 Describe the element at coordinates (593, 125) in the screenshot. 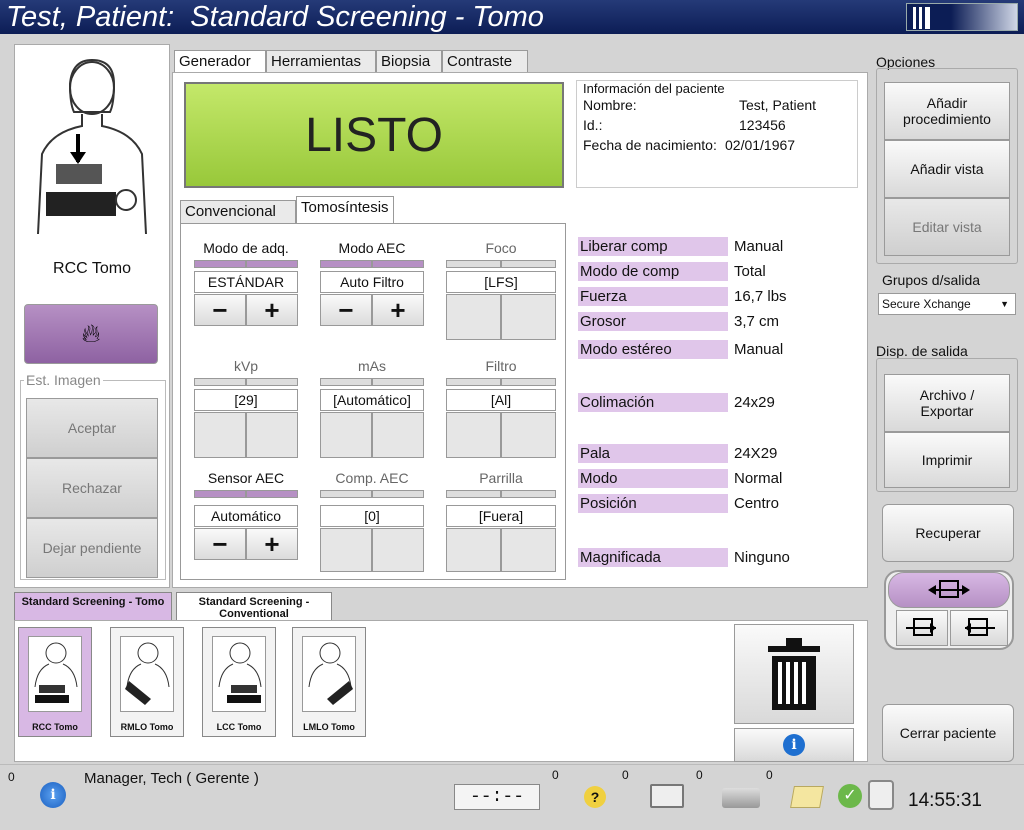

I see `patient-id-label: Id.:` at that location.